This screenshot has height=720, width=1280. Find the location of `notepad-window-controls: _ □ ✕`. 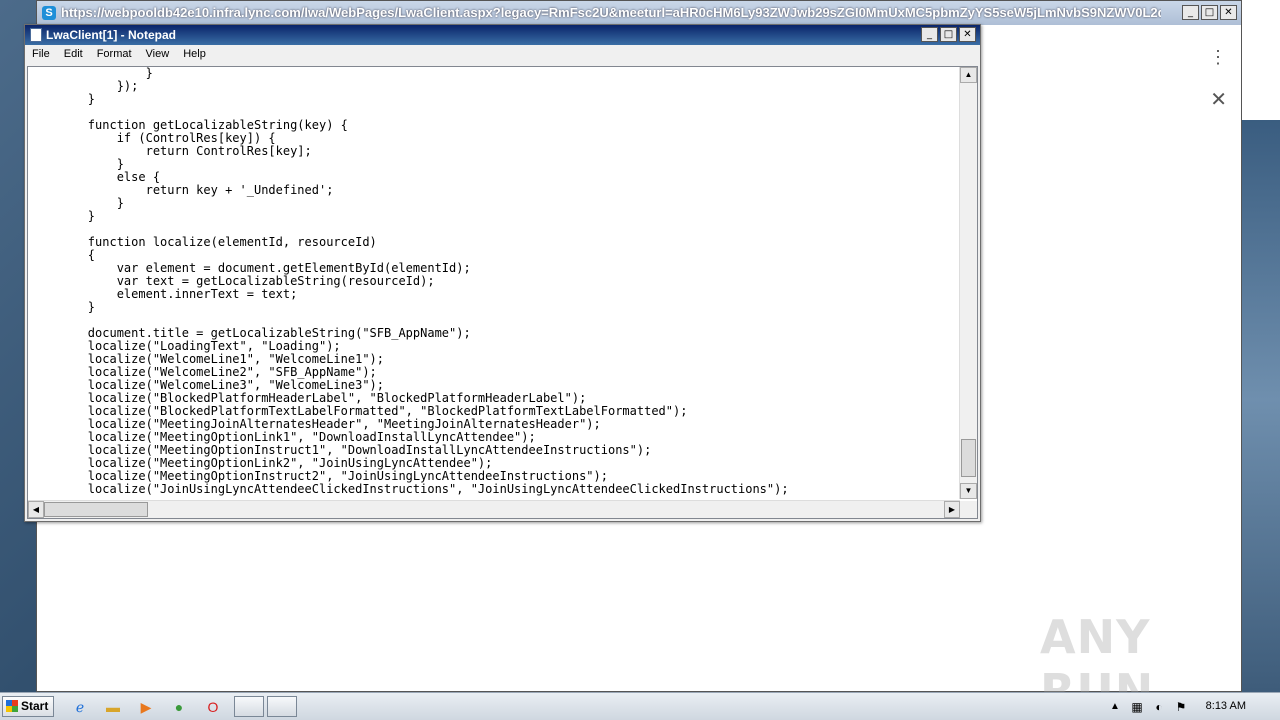

notepad-window-controls: _ □ ✕ is located at coordinates (948, 34).